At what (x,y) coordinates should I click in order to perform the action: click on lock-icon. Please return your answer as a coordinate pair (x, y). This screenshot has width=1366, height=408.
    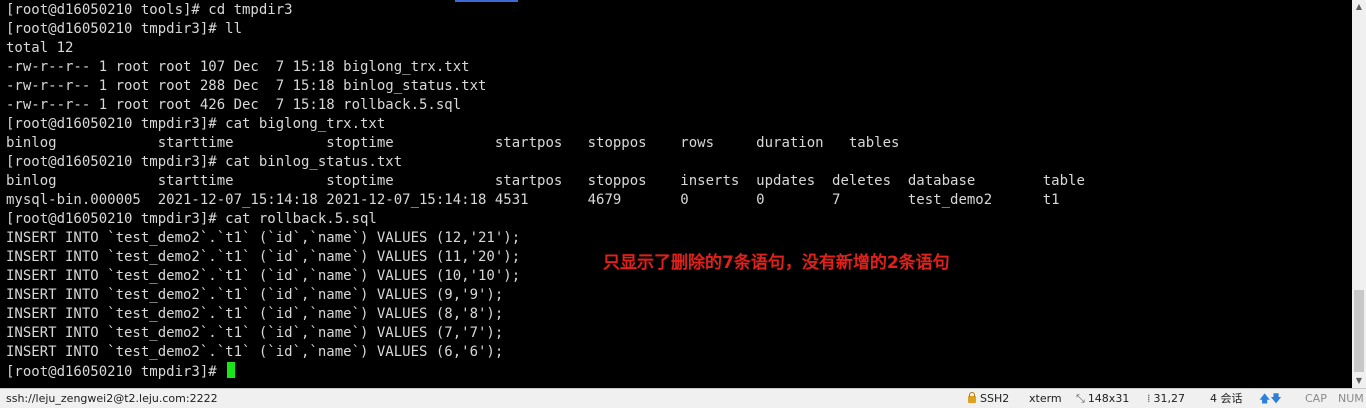
    Looking at the image, I should click on (972, 397).